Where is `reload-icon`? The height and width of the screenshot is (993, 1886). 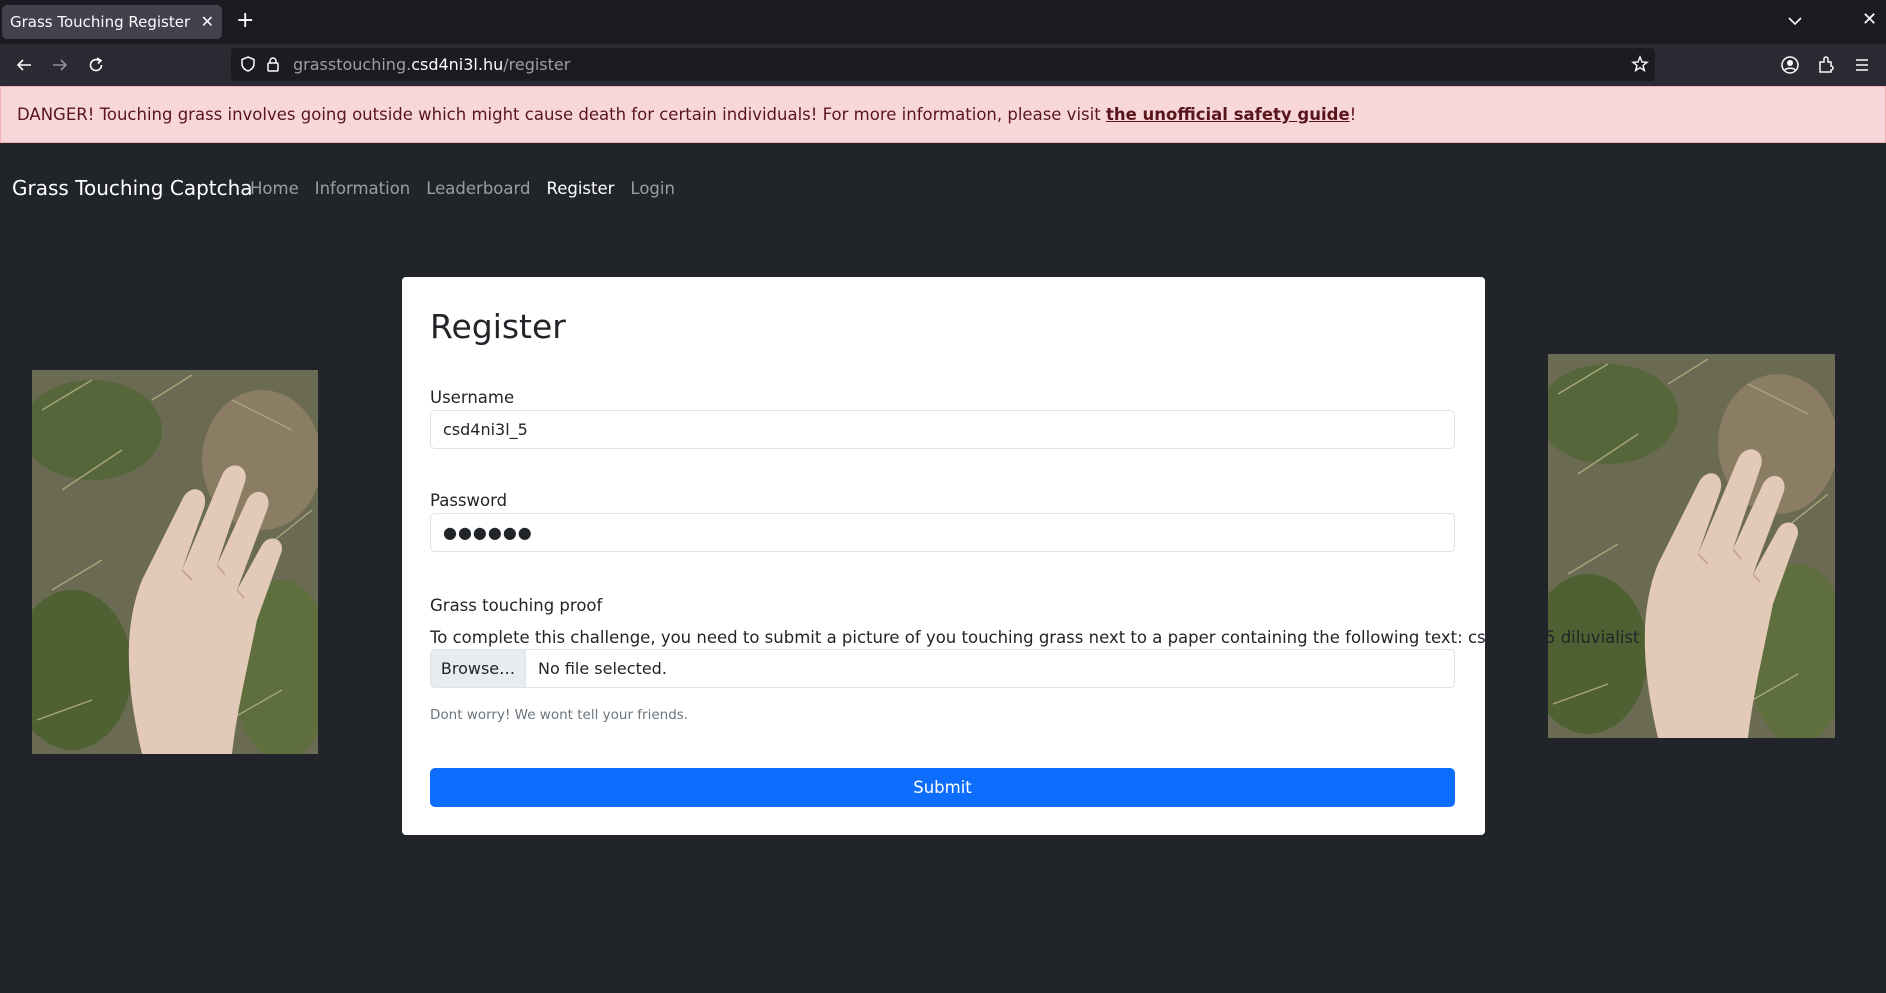 reload-icon is located at coordinates (96, 65).